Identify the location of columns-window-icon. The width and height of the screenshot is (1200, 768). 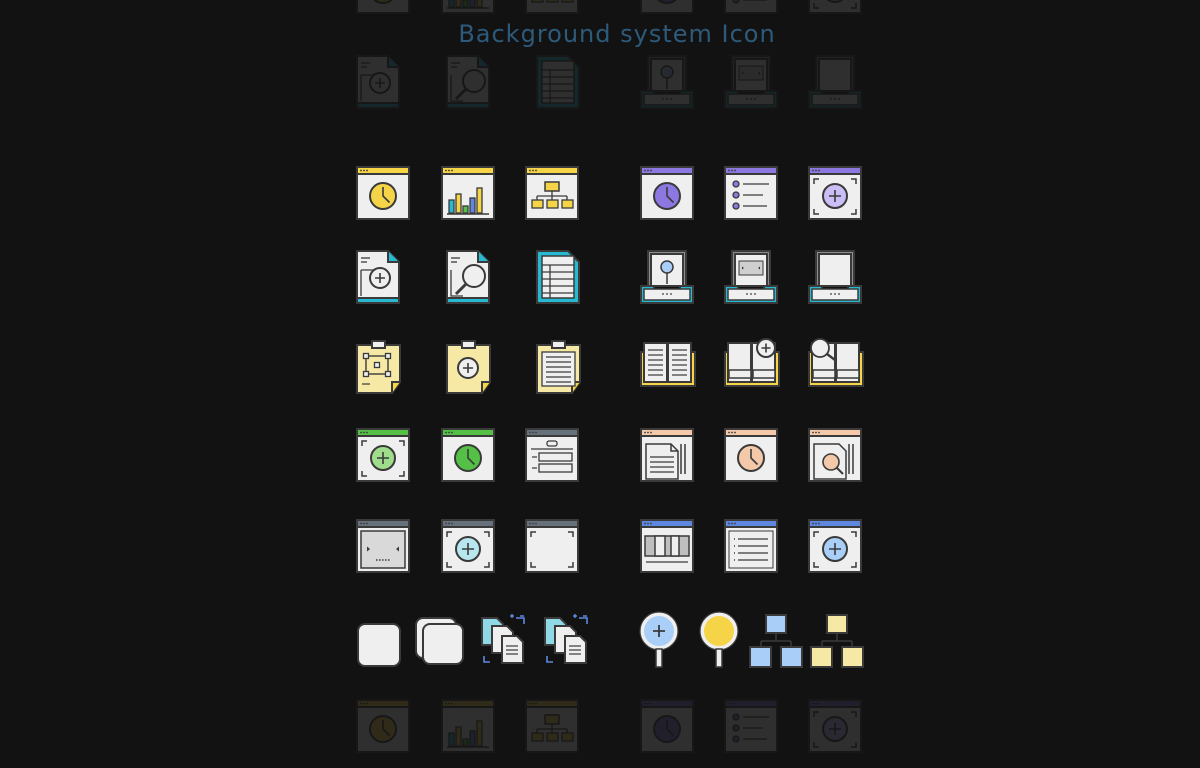
(667, 546).